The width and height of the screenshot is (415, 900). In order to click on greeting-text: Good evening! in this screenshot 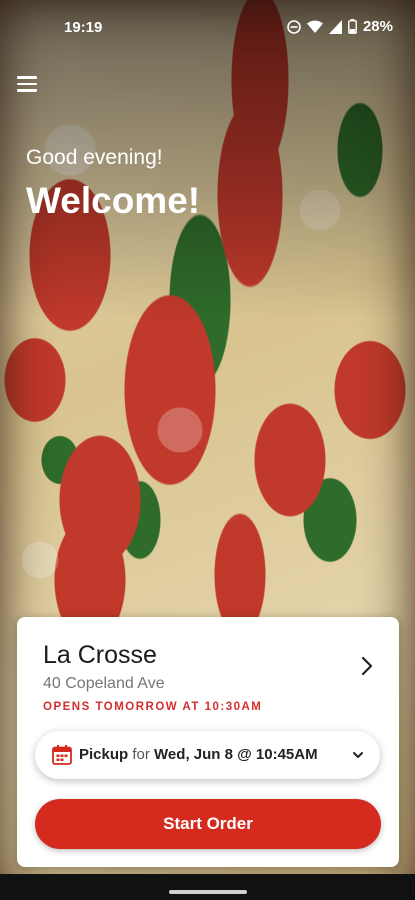, I will do `click(94, 157)`.